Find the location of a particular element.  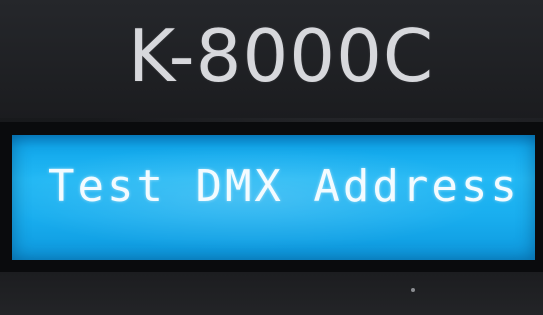

front-panel-lower is located at coordinates (271, 293).